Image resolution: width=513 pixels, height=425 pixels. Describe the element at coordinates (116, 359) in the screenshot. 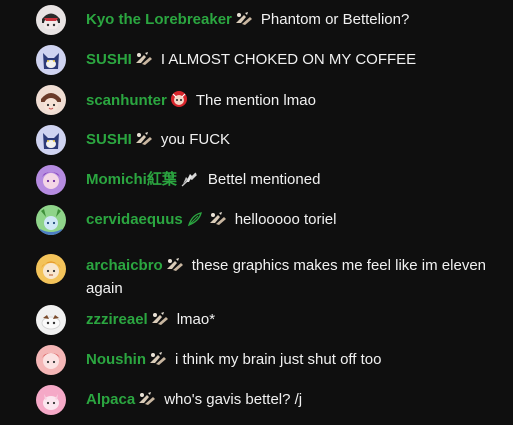

I see `author-name: Noushin` at that location.